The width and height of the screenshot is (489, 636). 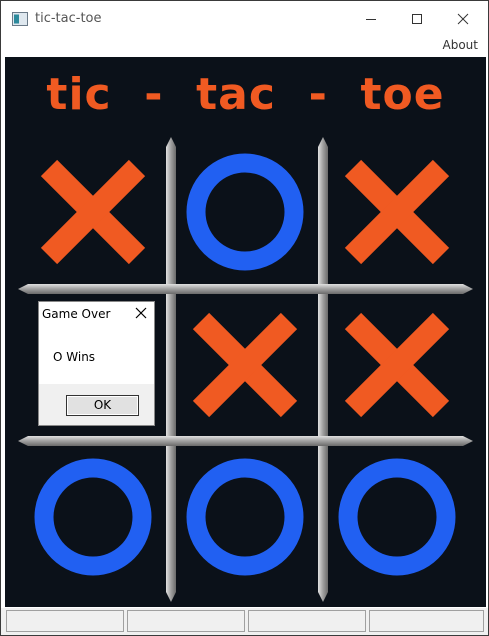 I want to click on close-button, so click(x=463, y=19).